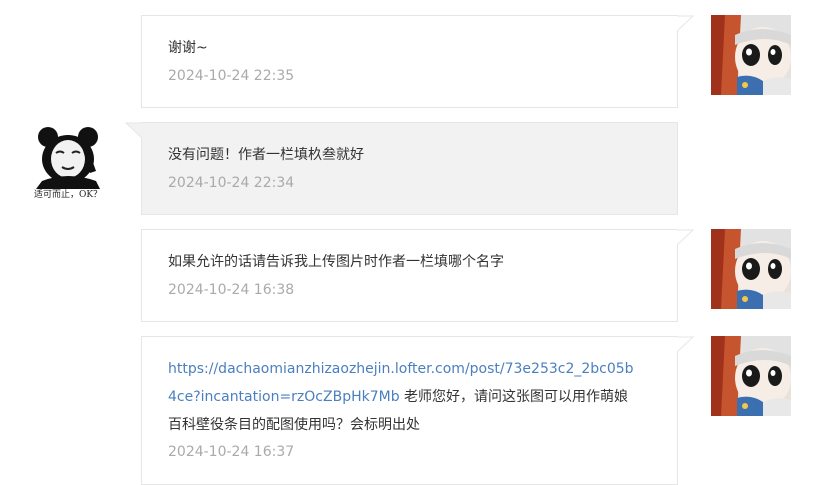 The width and height of the screenshot is (814, 485). Describe the element at coordinates (188, 48) in the screenshot. I see `message-text: 谢谢~` at that location.